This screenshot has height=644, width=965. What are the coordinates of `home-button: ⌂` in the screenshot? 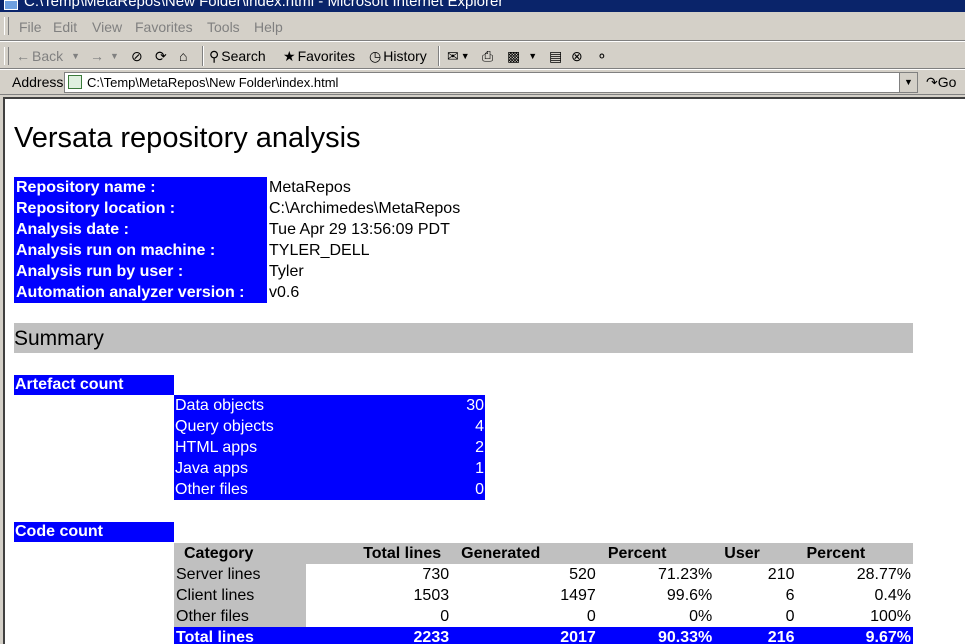 It's located at (184, 56).